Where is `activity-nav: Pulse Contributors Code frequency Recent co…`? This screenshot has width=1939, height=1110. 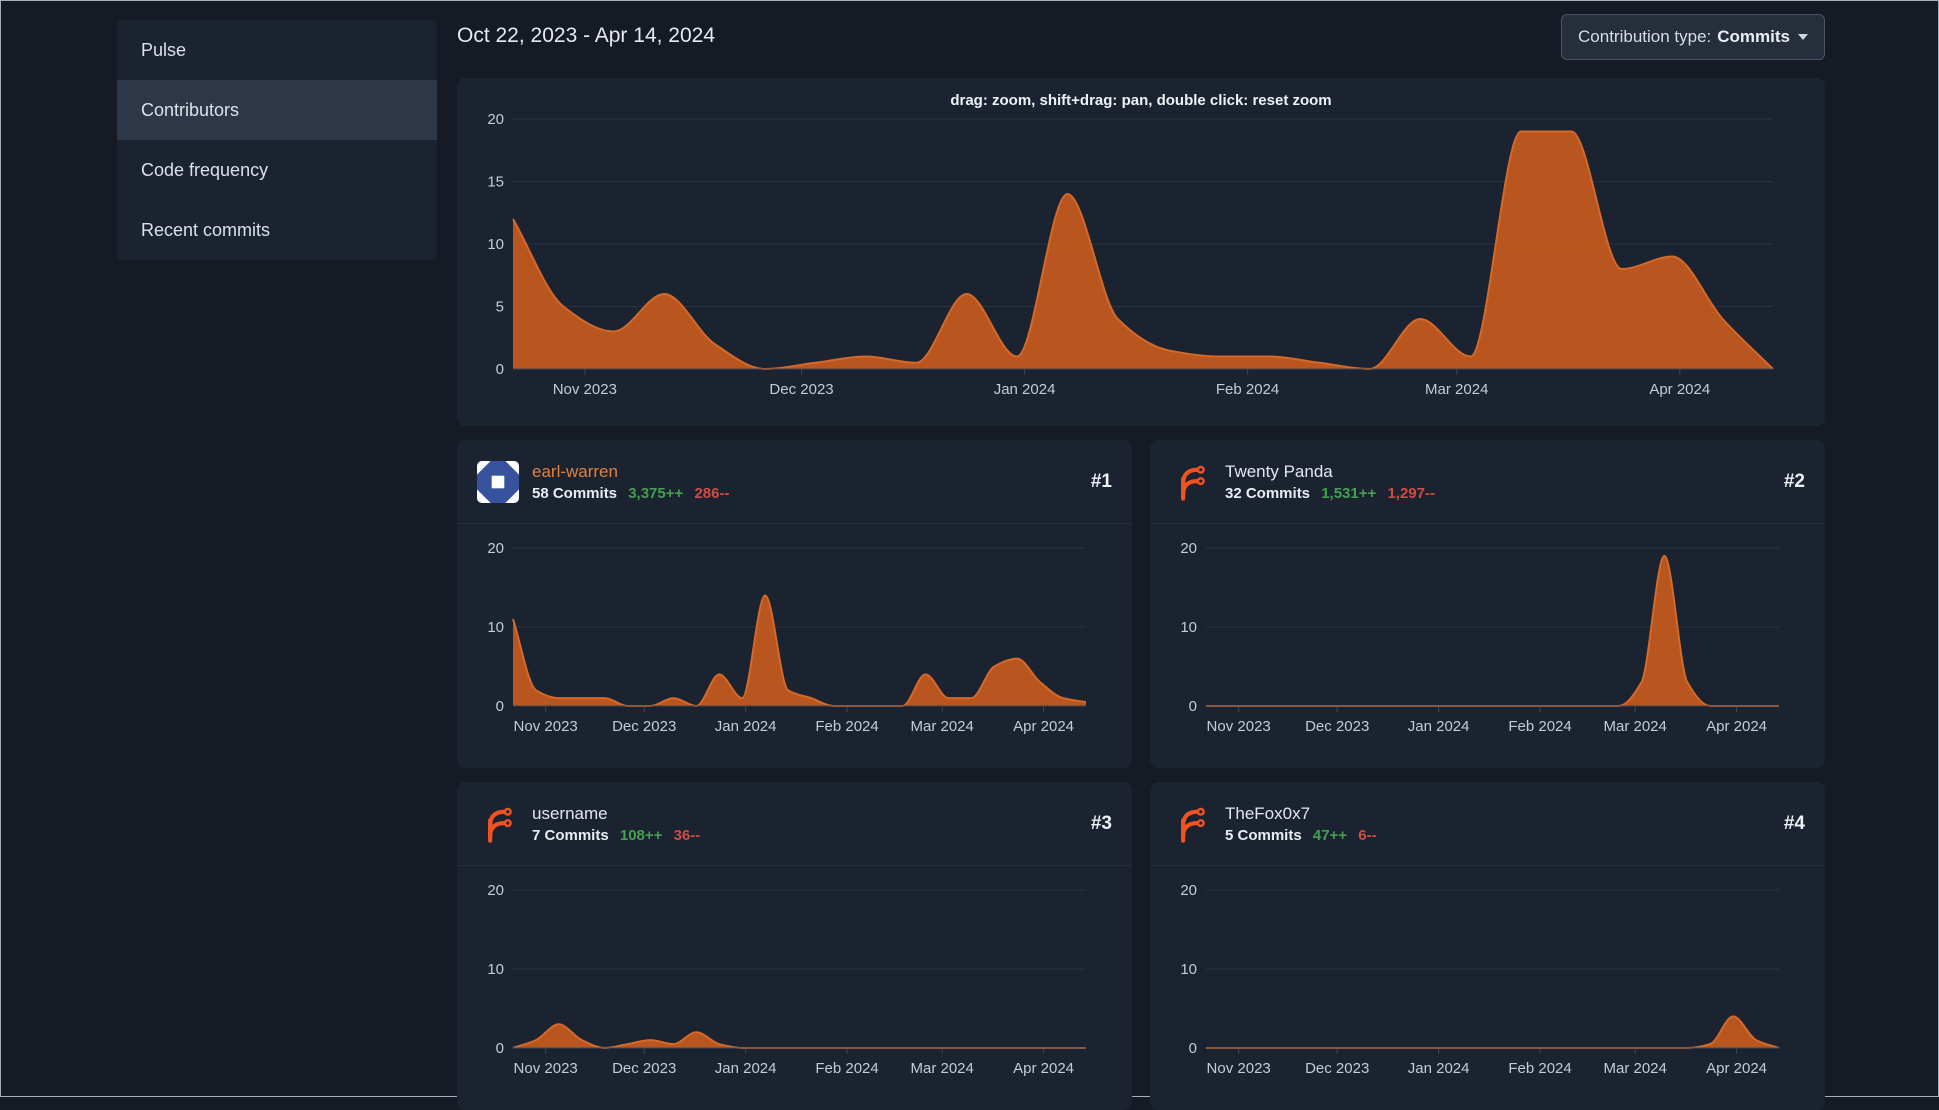
activity-nav: Pulse Contributors Code frequency Recent co… is located at coordinates (277, 140).